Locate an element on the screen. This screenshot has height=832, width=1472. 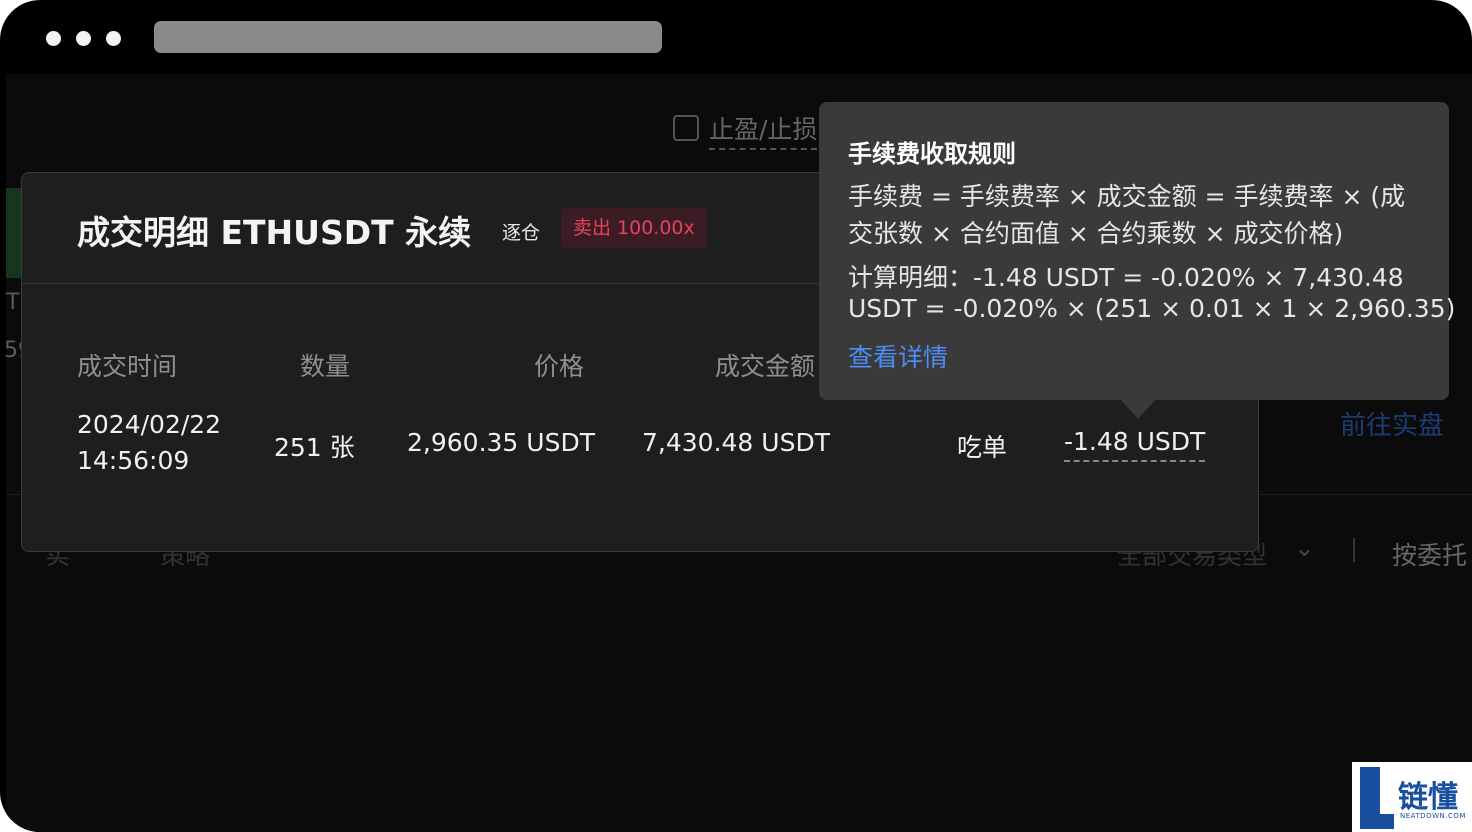
margin-mode-badge: 逐仓 is located at coordinates (521, 233).